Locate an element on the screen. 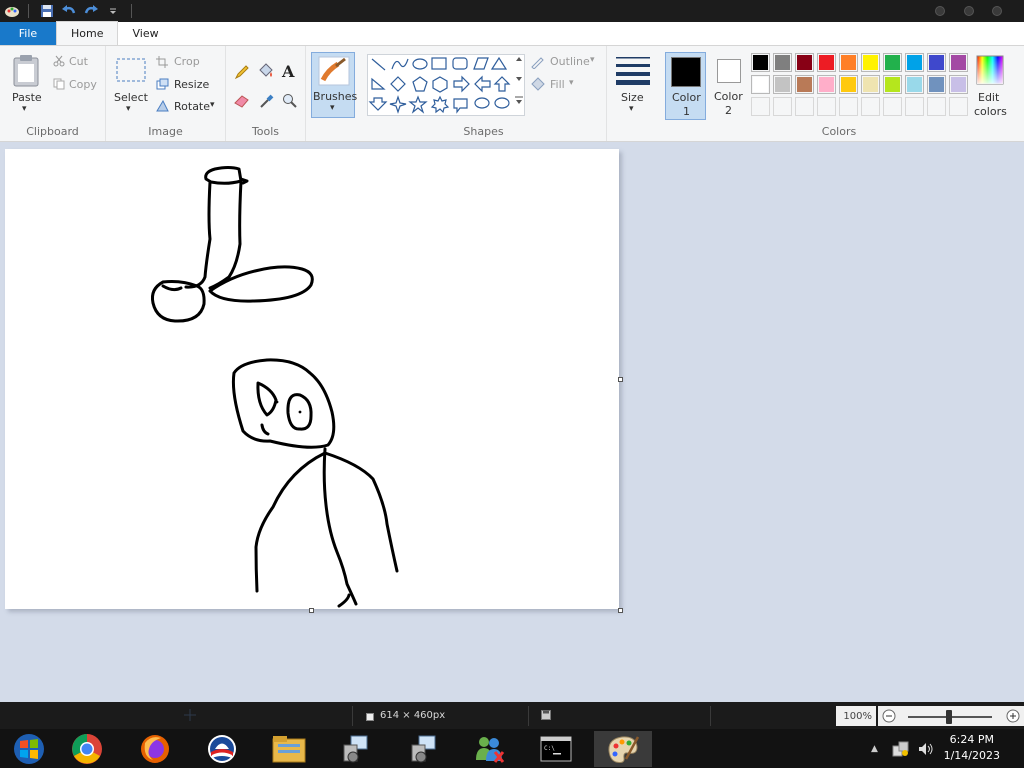 The image size is (1024, 768). rotate-dropdown-icon: ▾ is located at coordinates (212, 105).